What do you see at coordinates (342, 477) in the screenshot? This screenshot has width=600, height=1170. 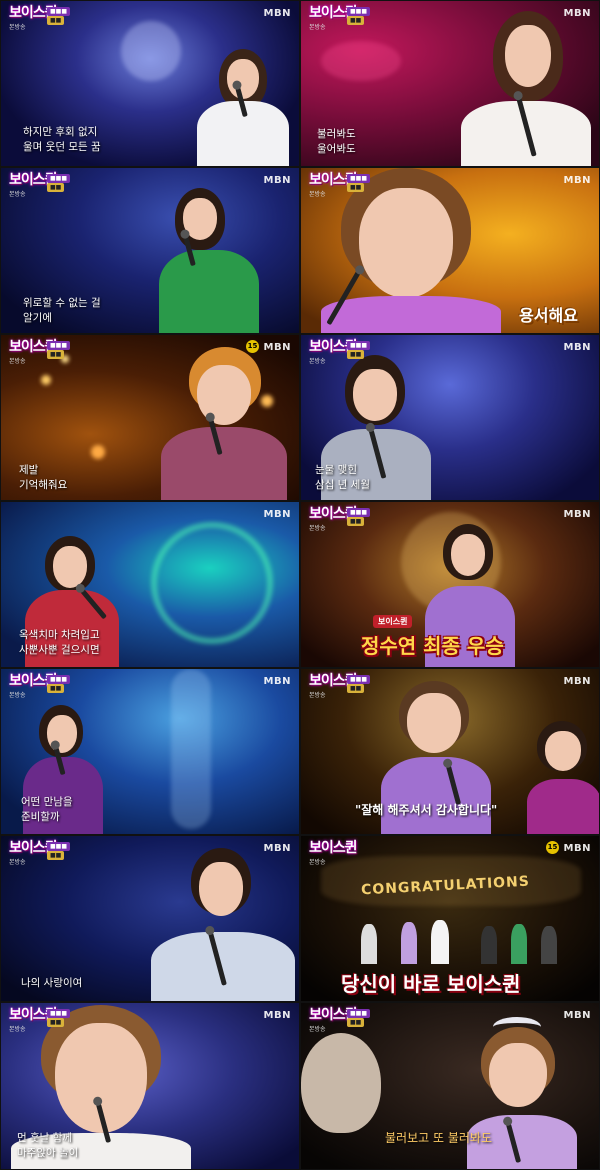 I see `subtitle: 눈물 맺힌 삼십 년 세월` at bounding box center [342, 477].